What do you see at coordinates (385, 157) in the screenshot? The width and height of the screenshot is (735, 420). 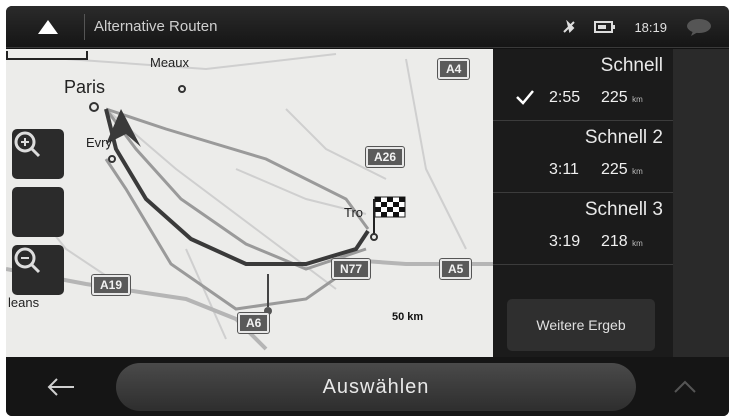 I see `road-shield-a26: A26` at bounding box center [385, 157].